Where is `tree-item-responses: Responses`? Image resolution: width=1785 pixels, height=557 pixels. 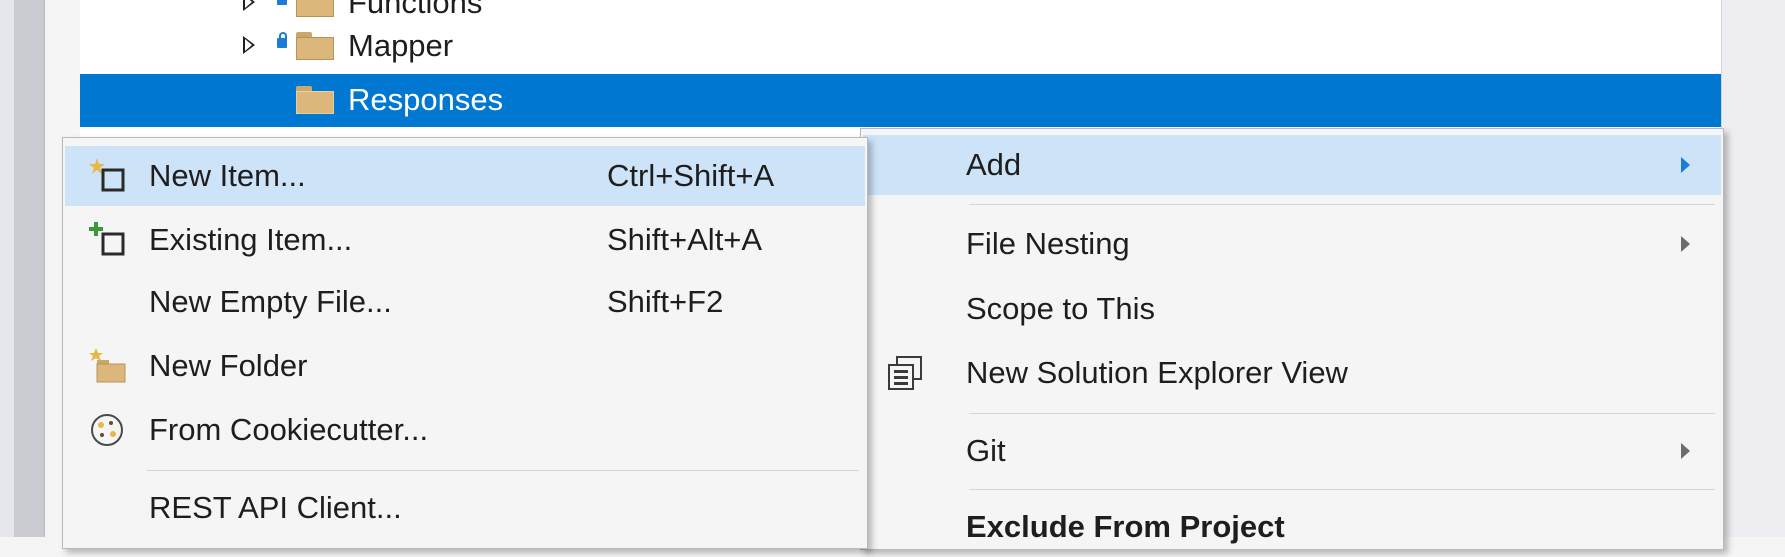
tree-item-responses: Responses is located at coordinates (900, 100).